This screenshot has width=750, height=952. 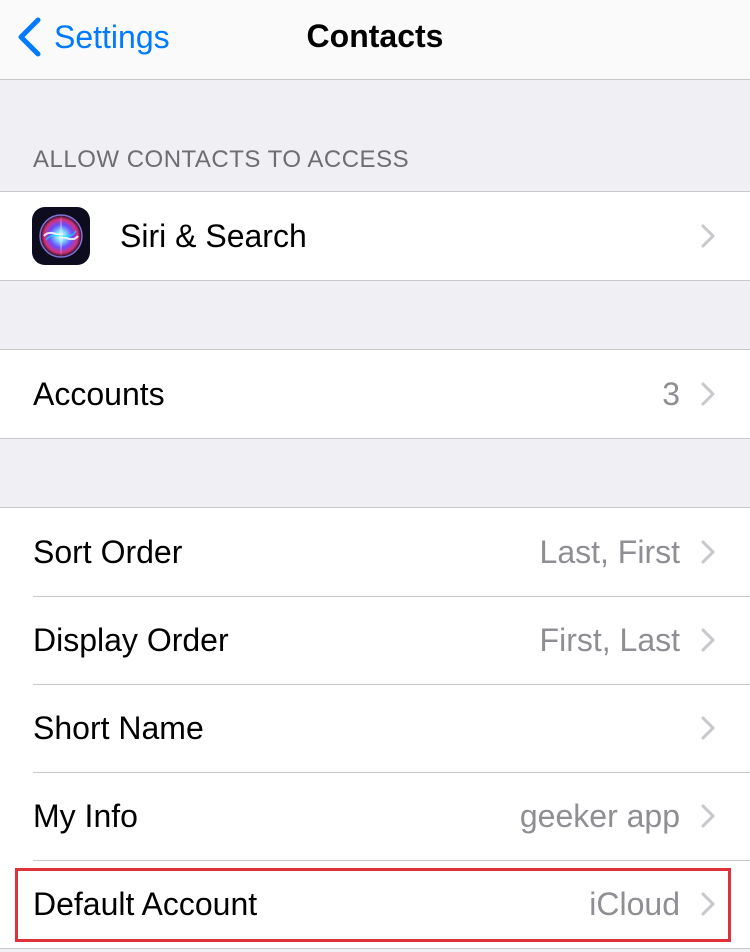 What do you see at coordinates (61, 236) in the screenshot?
I see `siri-icon` at bounding box center [61, 236].